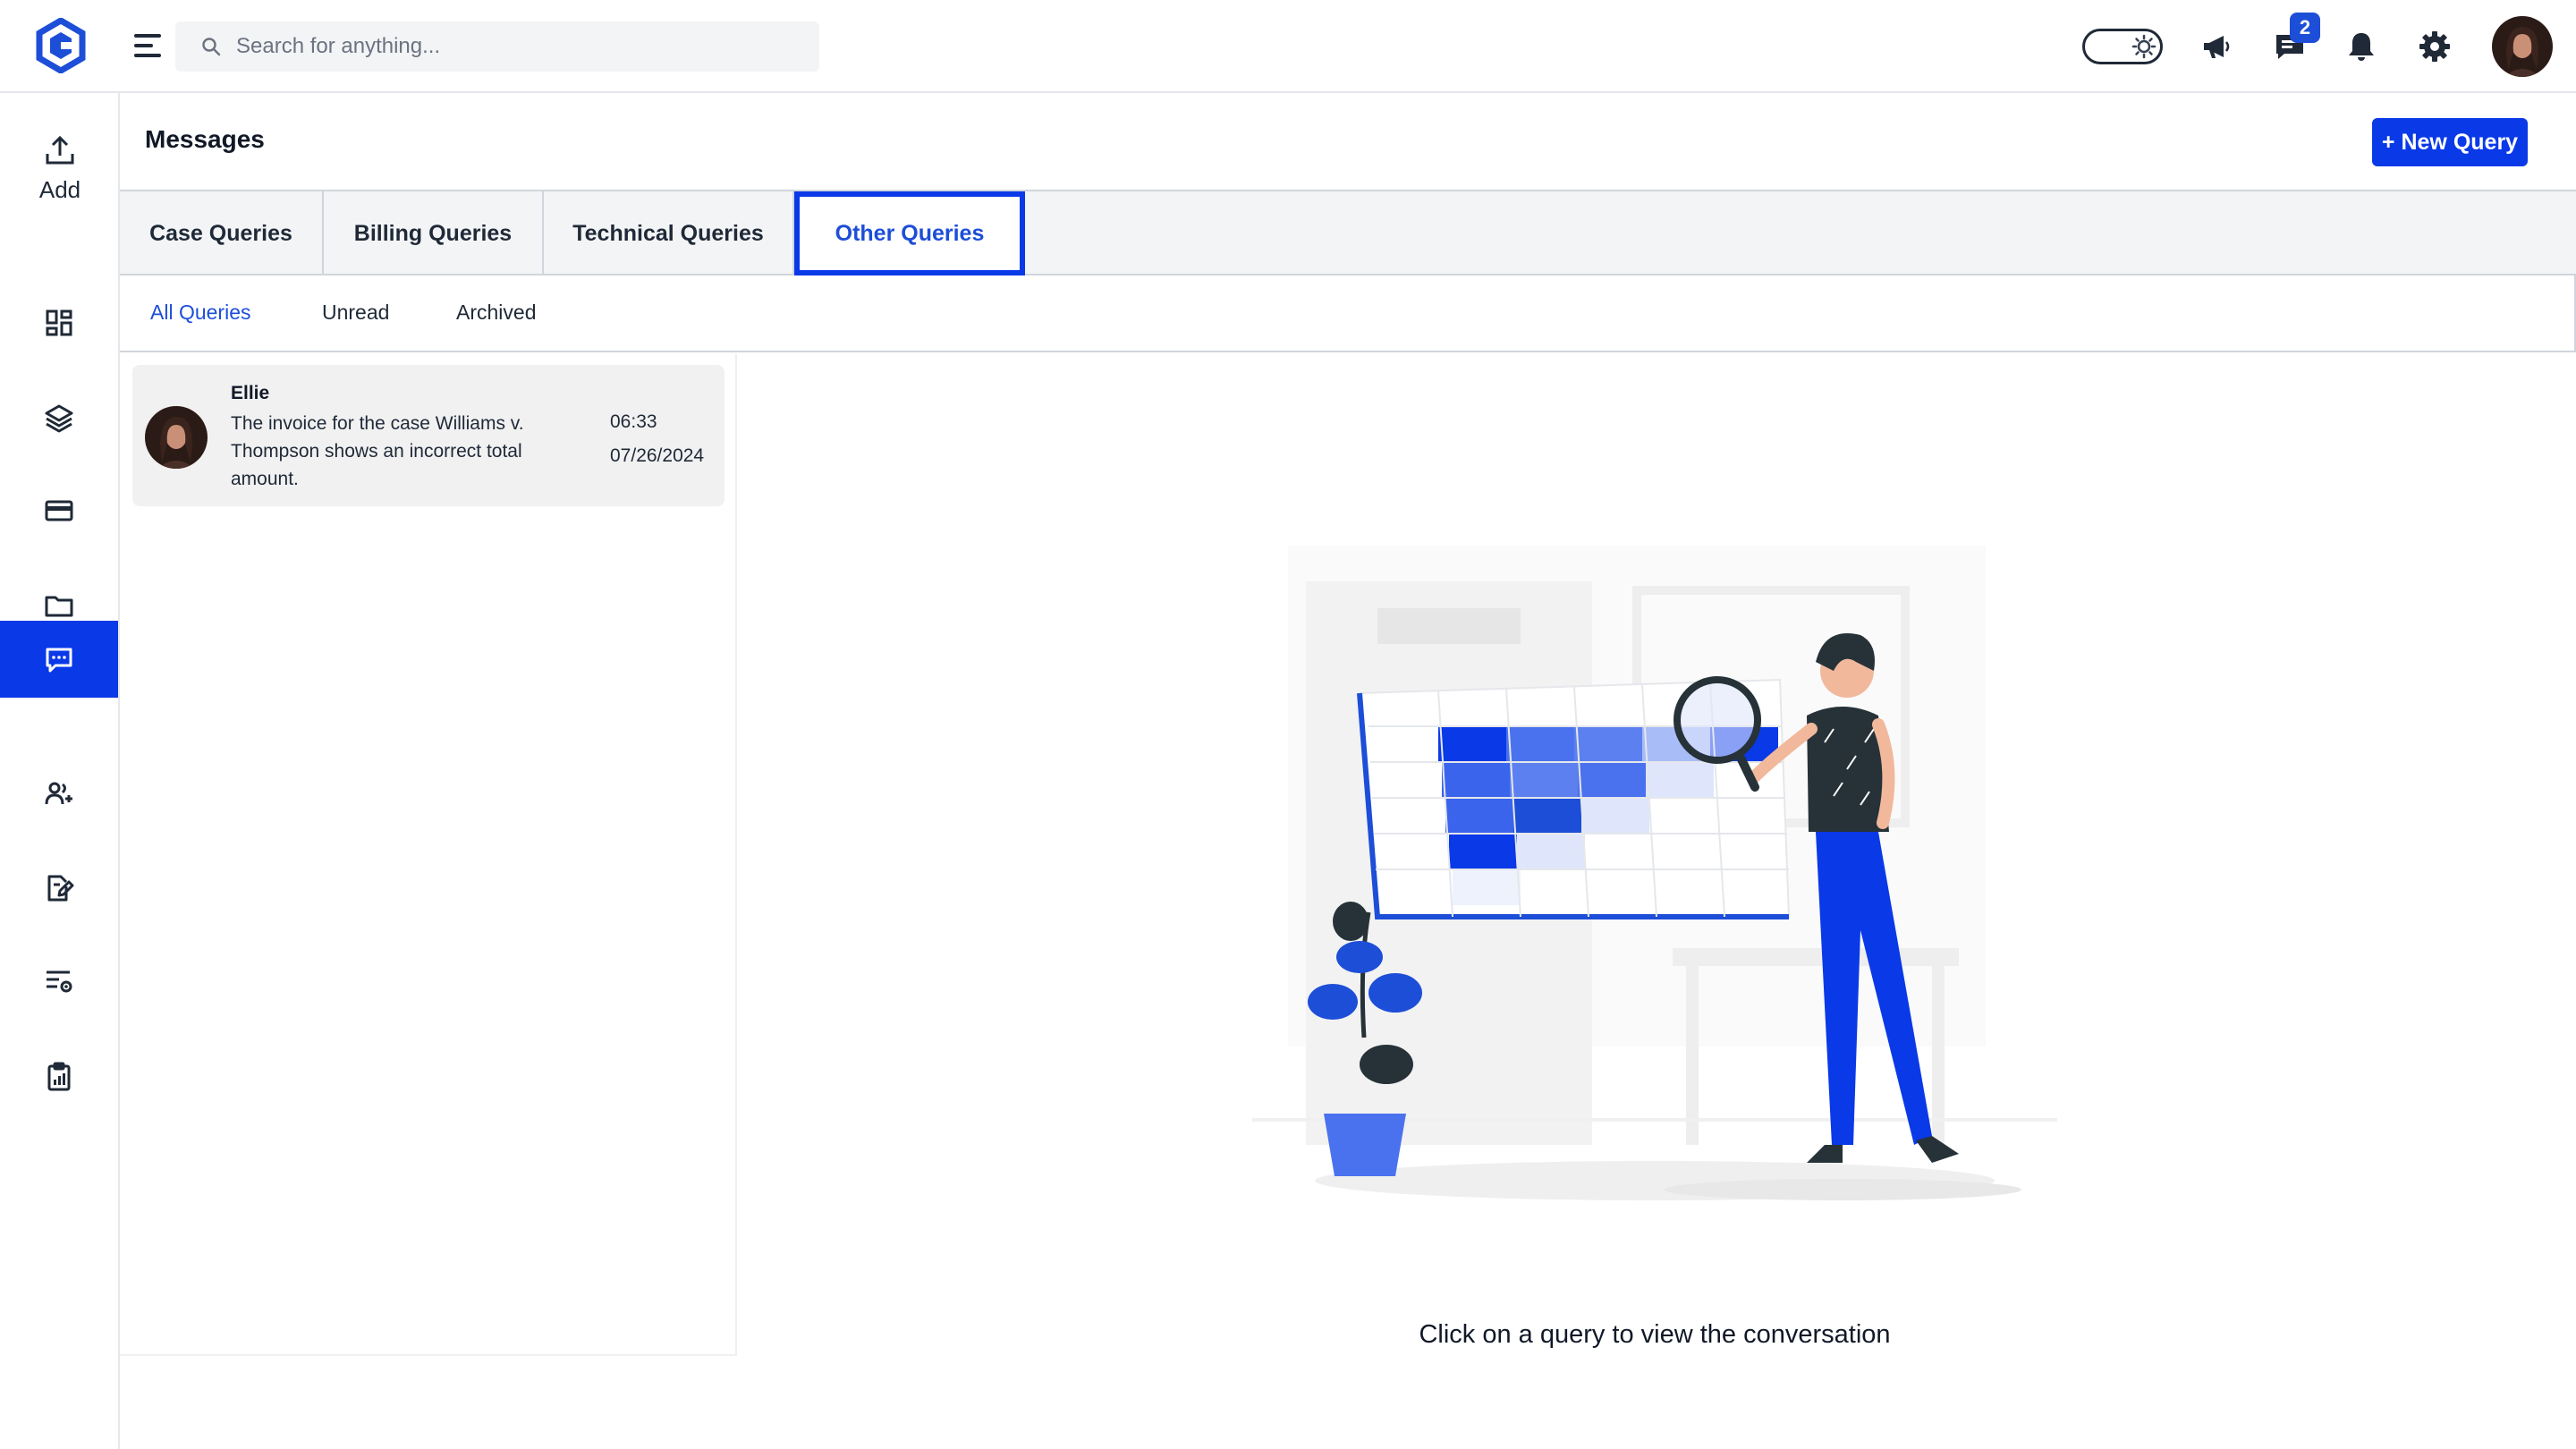  Describe the element at coordinates (355, 313) in the screenshot. I see `subtab-unread: Unread` at that location.